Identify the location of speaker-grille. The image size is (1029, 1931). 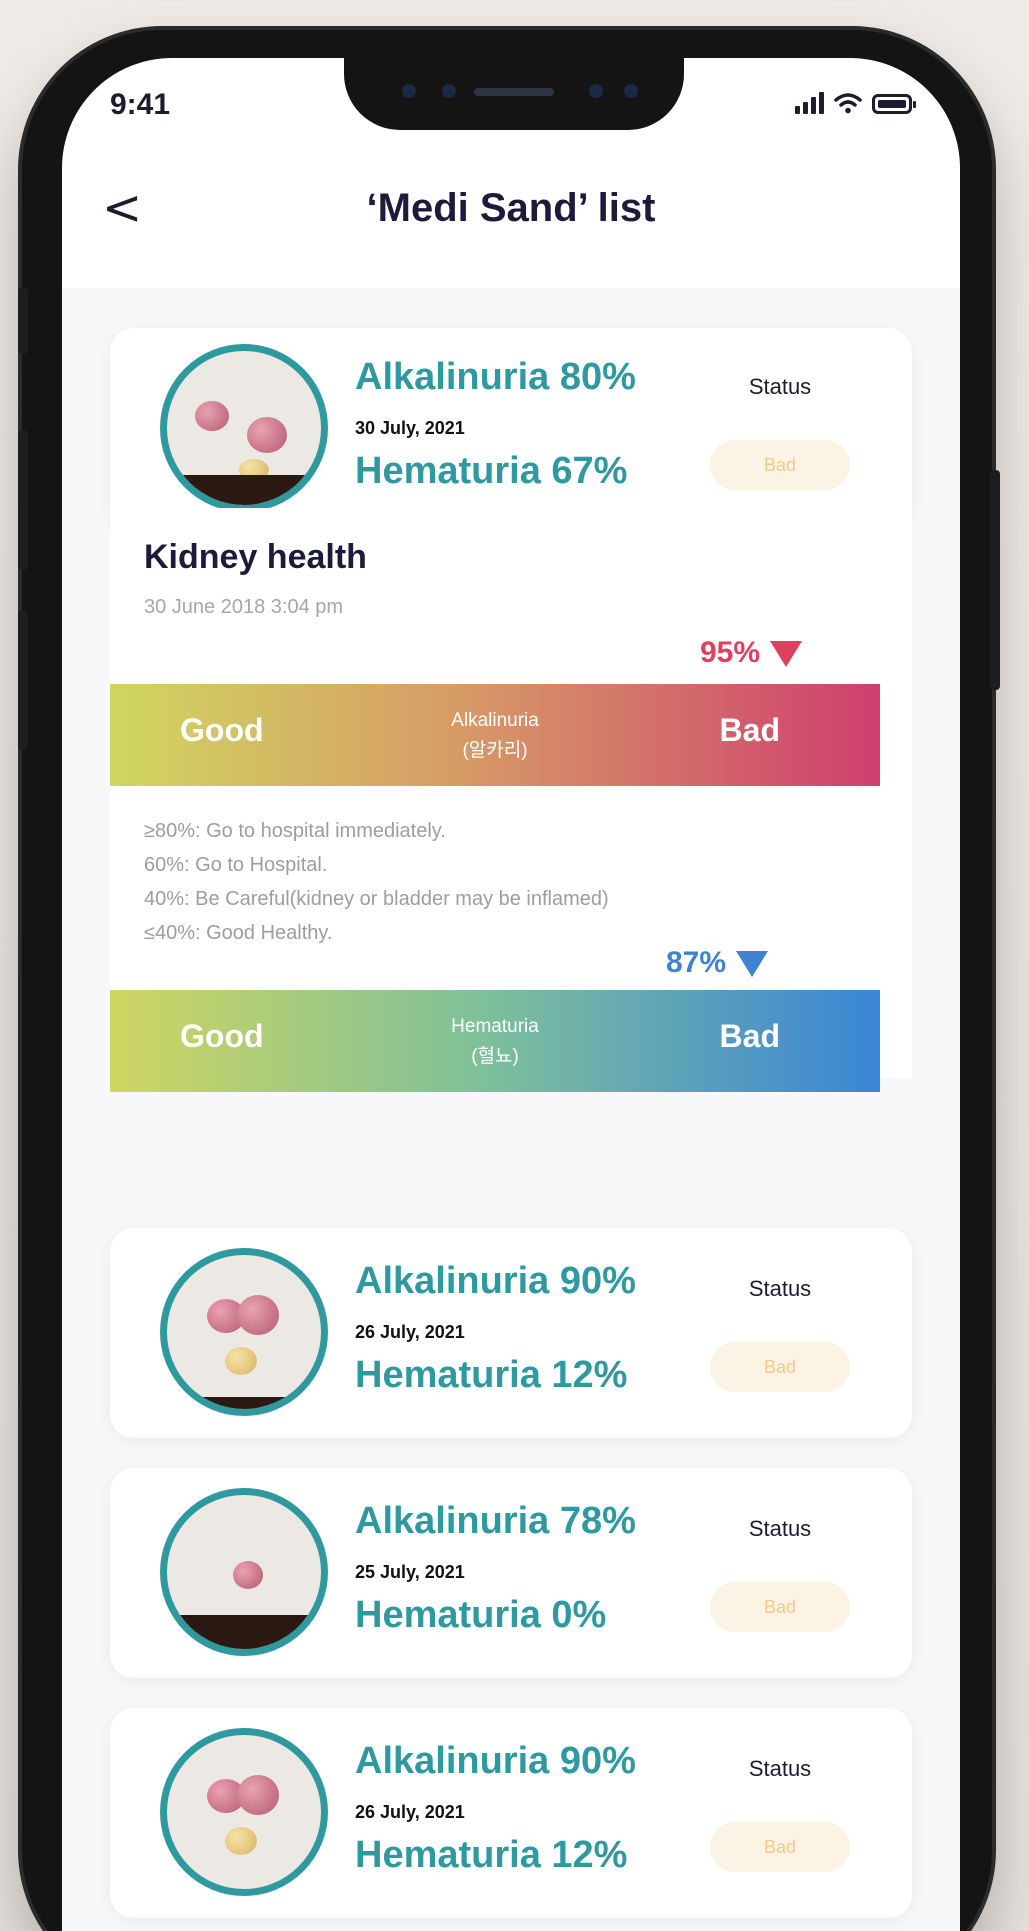
(514, 92).